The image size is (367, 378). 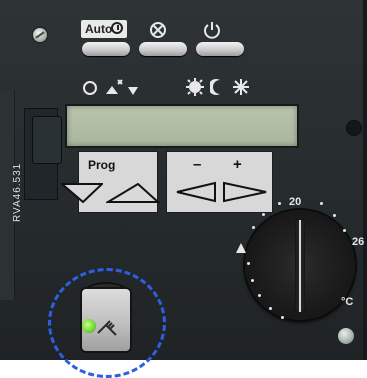 What do you see at coordinates (163, 49) in the screenshot?
I see `fan-off-button` at bounding box center [163, 49].